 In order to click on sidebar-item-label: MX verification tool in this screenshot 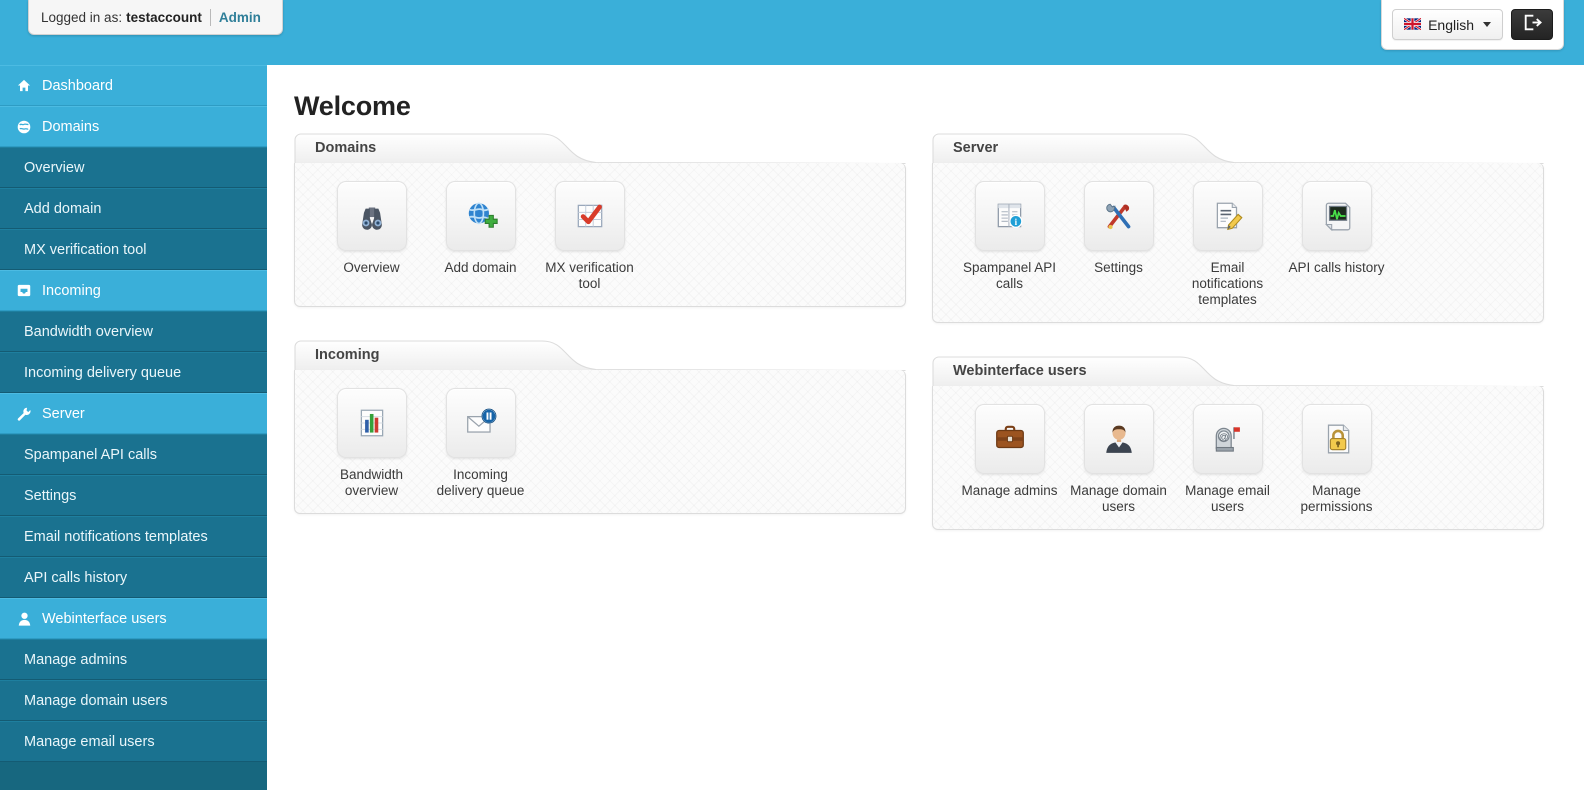, I will do `click(85, 249)`.